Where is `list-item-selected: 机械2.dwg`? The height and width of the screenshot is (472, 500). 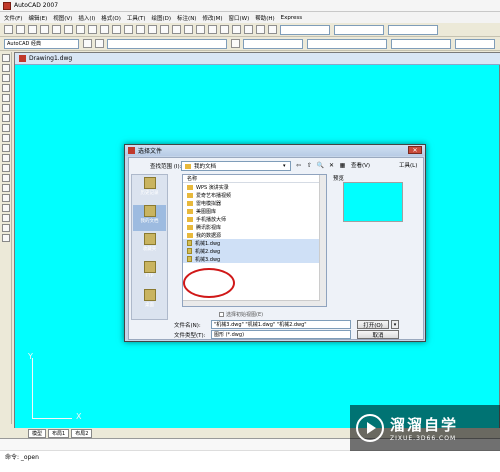
list-item-selected: 机械2.dwg is located at coordinates (254, 251).